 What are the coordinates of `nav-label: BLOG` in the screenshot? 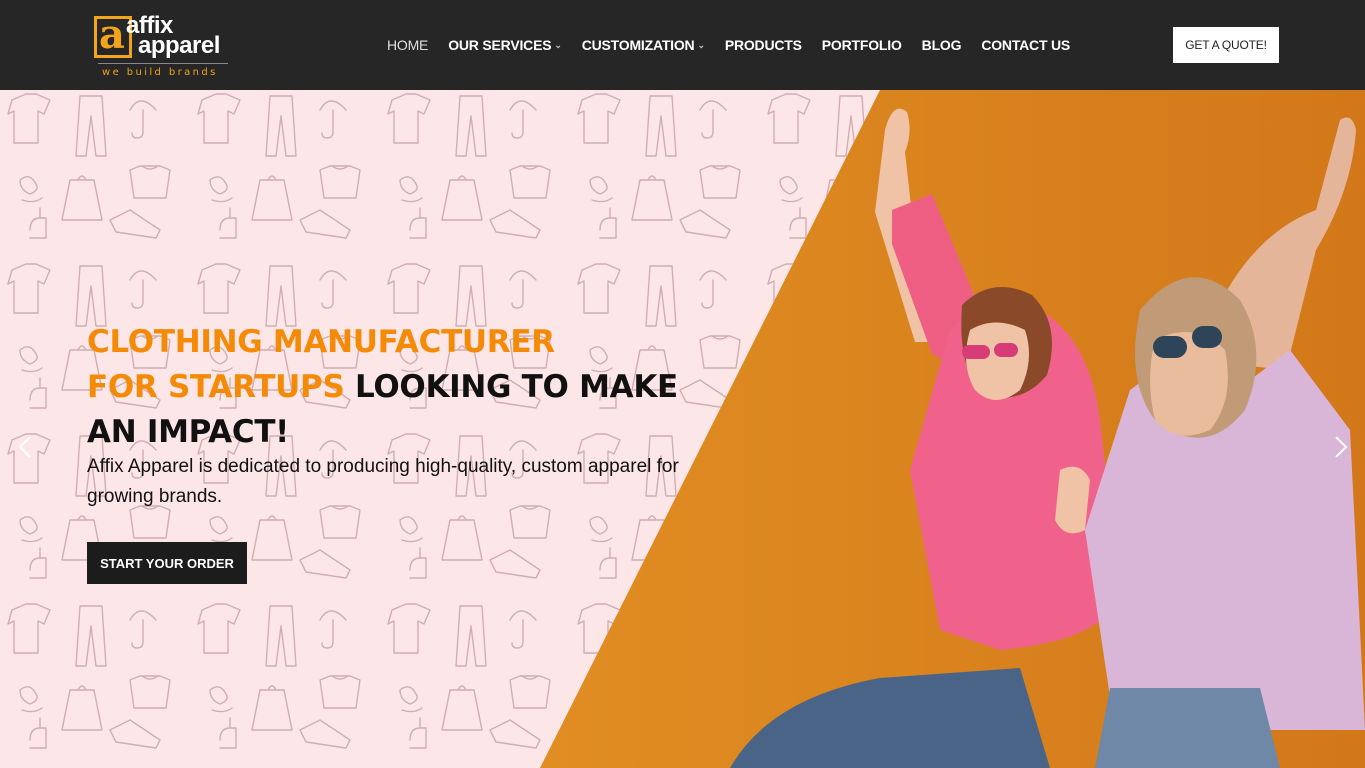 It's located at (941, 45).